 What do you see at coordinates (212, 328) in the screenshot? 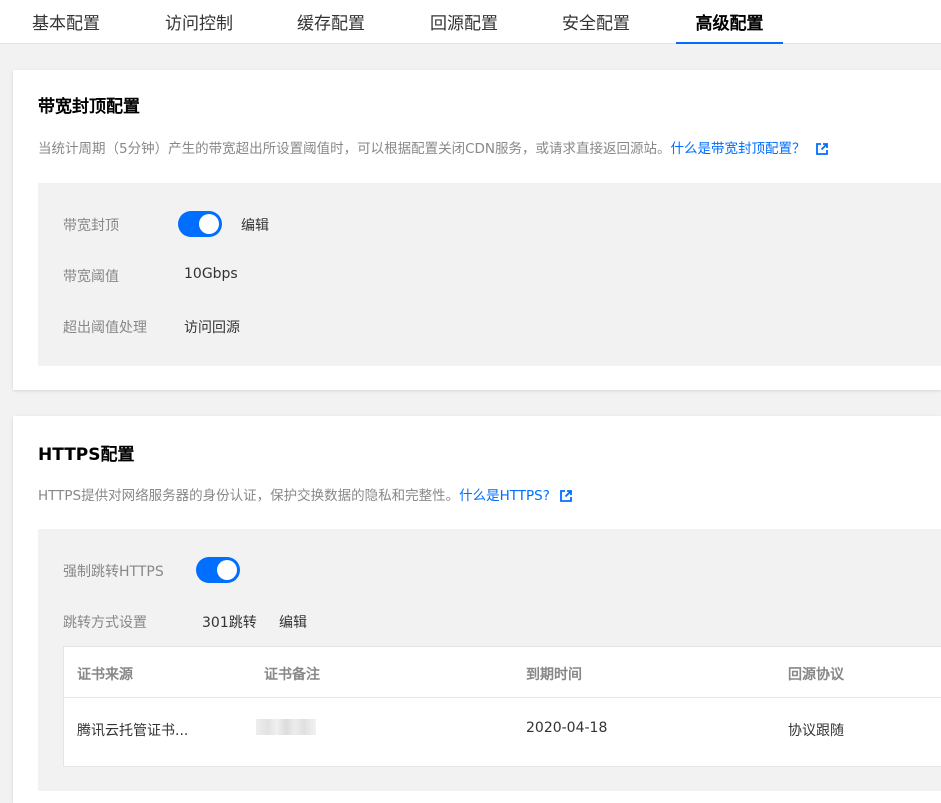
I see `exceed-handling-value: 访问回源` at bounding box center [212, 328].